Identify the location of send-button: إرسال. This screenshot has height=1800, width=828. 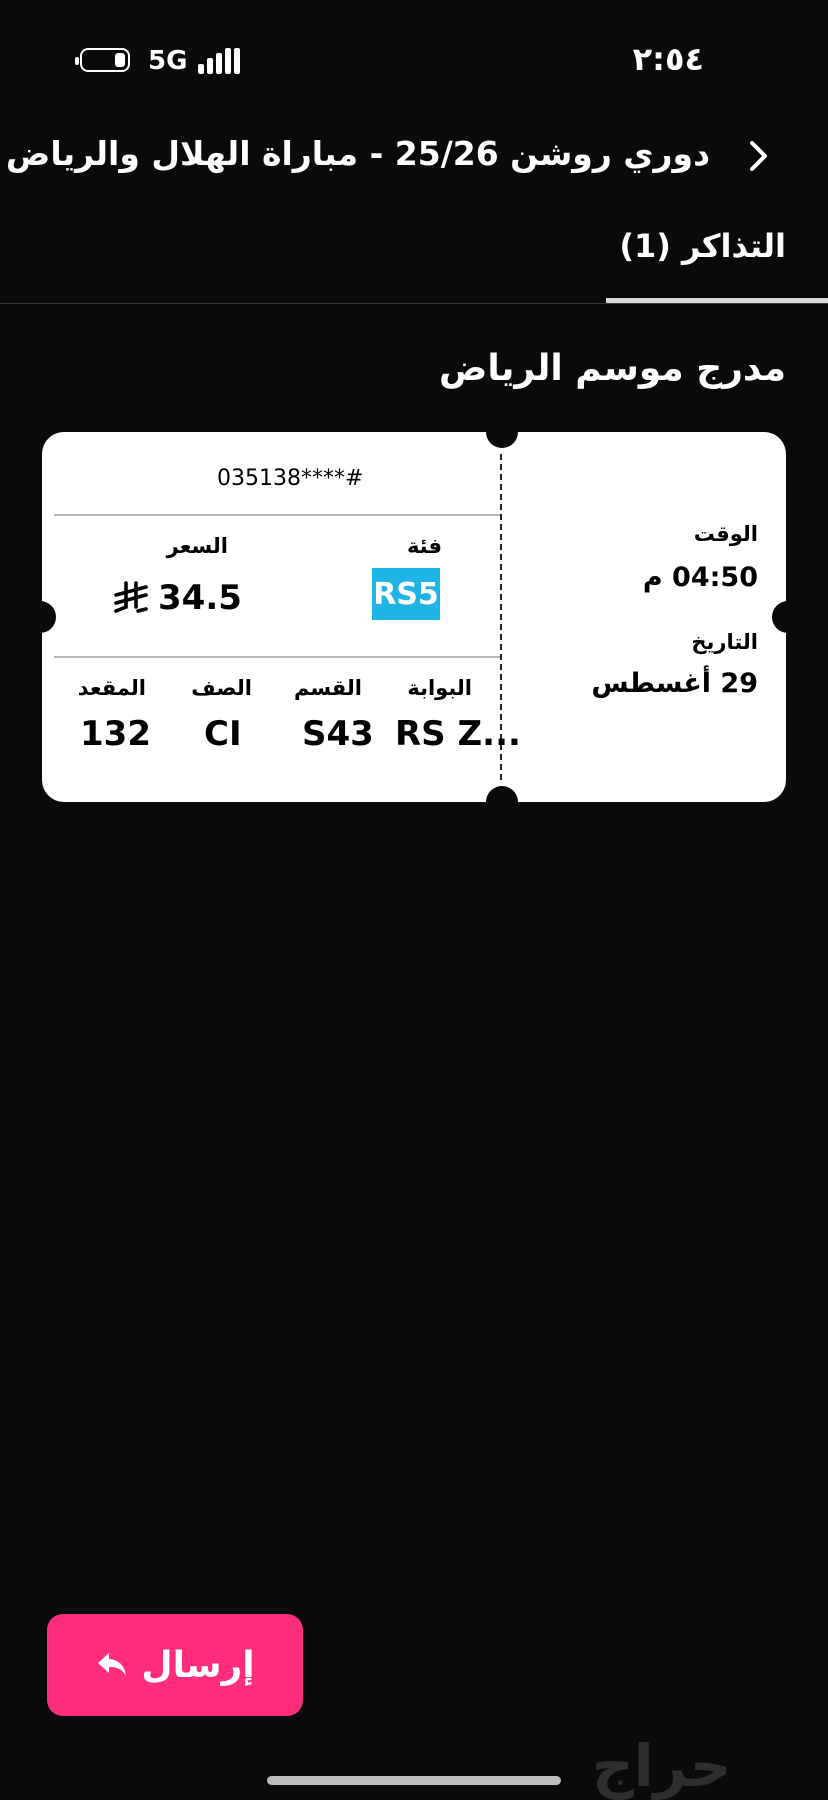
(175, 1665).